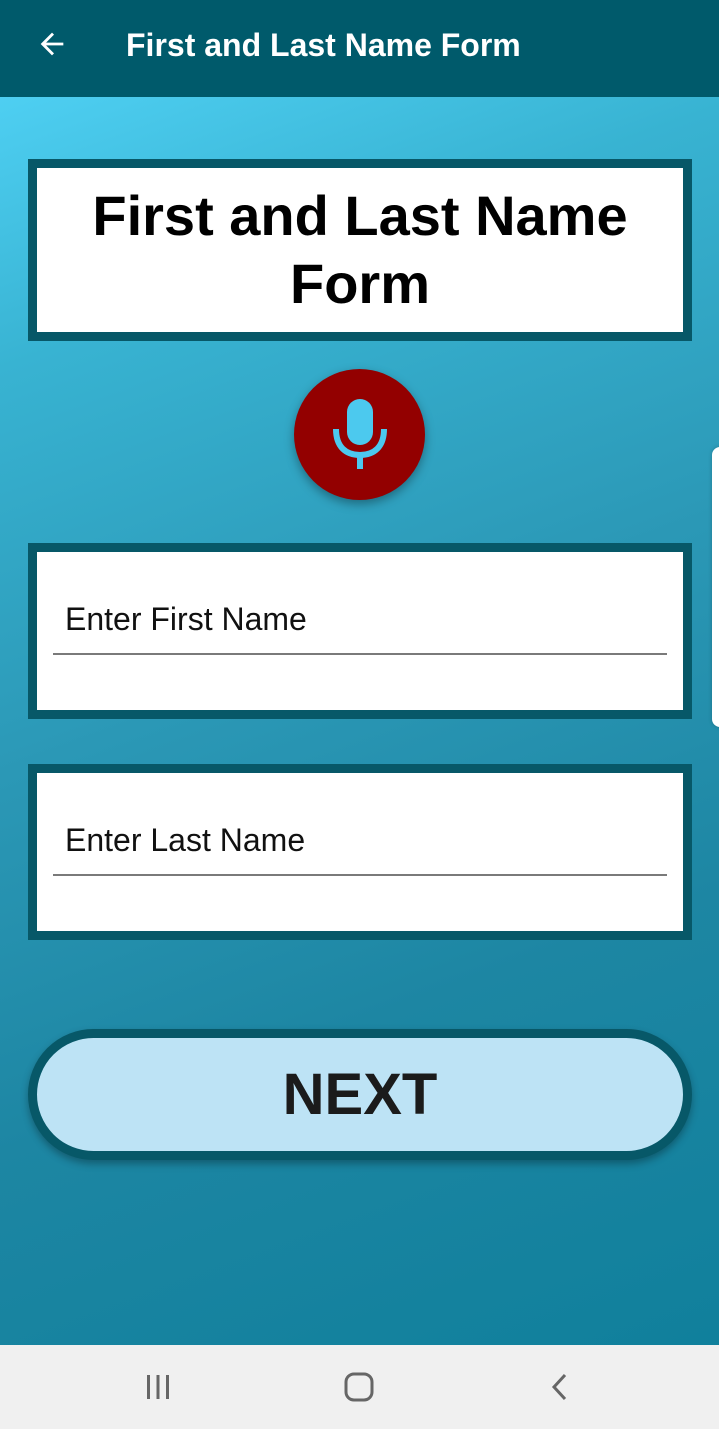 The width and height of the screenshot is (719, 1429). Describe the element at coordinates (715, 587) in the screenshot. I see `edge-panel-handle` at that location.